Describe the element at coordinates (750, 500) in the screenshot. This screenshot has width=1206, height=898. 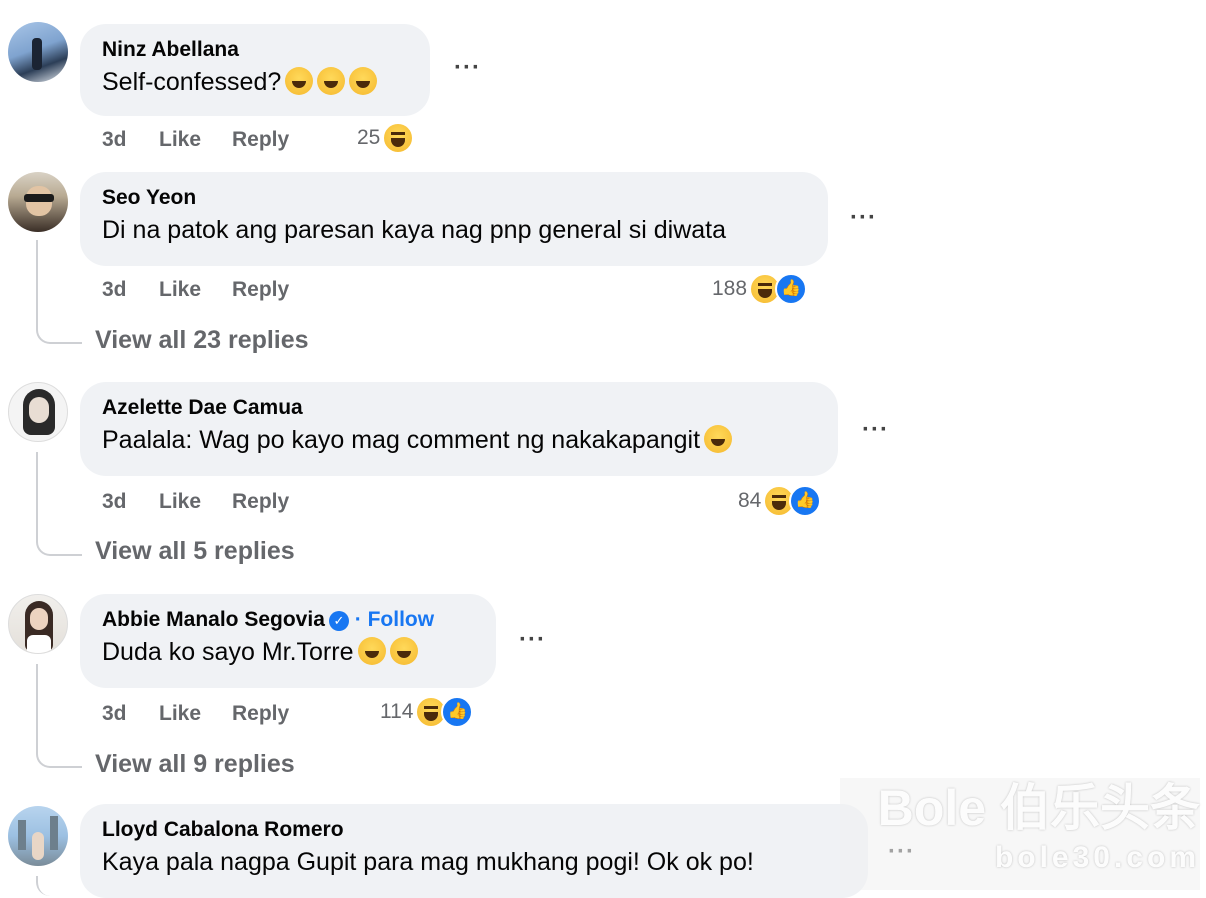
I see `reaction-count: 84` at that location.